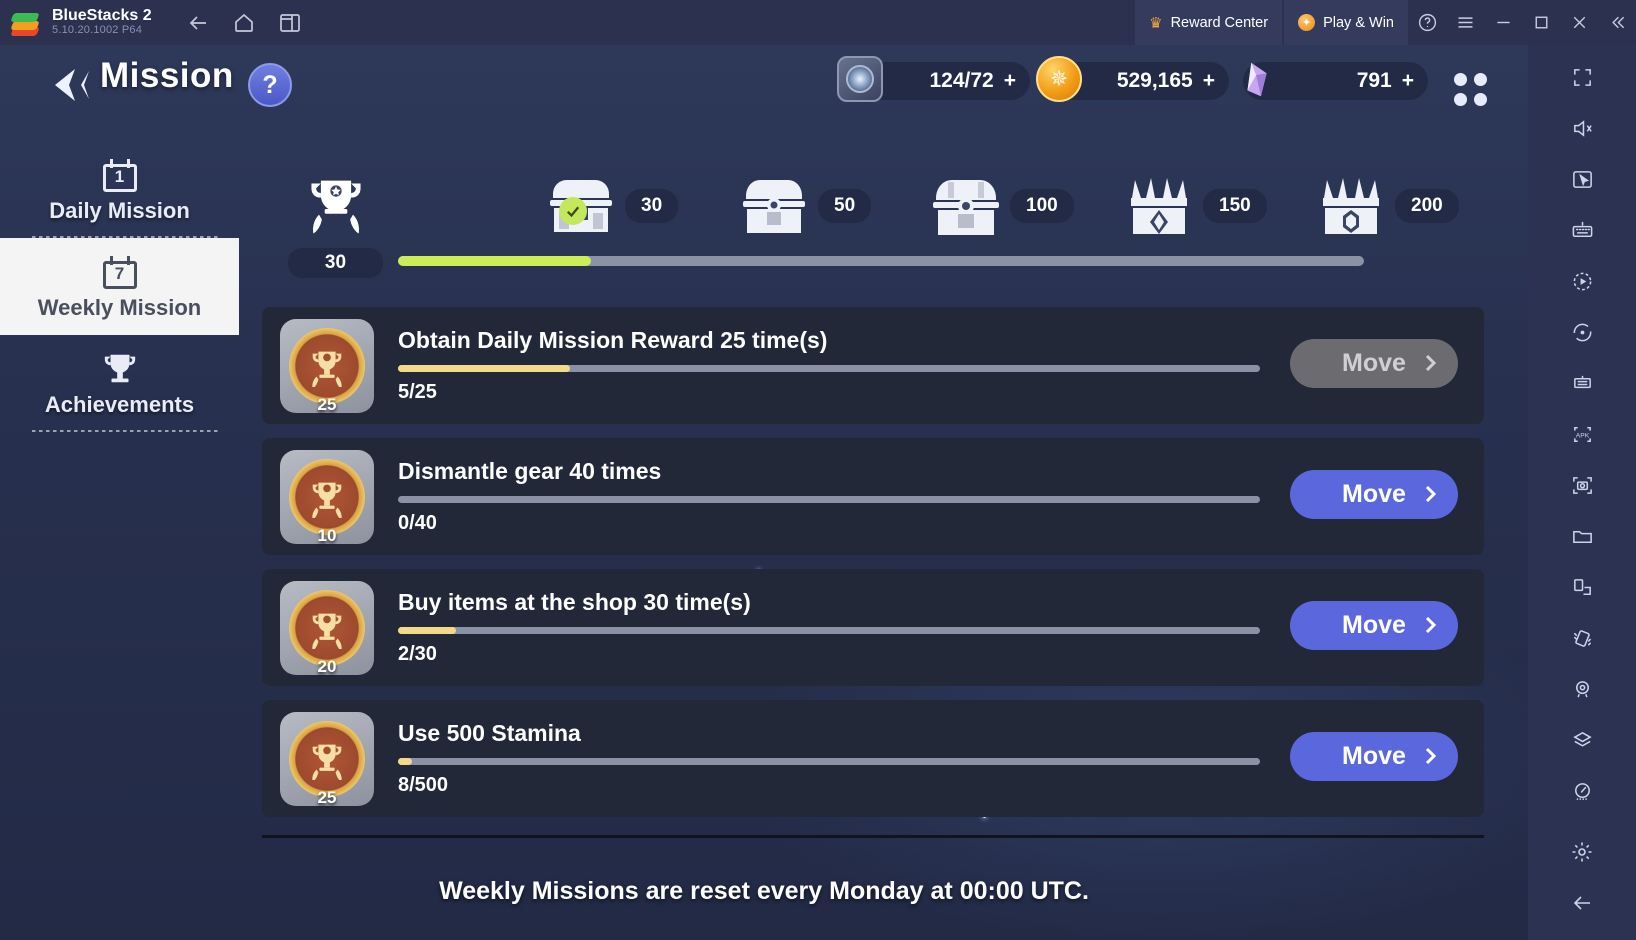 The image size is (1636, 940). Describe the element at coordinates (244, 23) in the screenshot. I see `home-icon` at that location.